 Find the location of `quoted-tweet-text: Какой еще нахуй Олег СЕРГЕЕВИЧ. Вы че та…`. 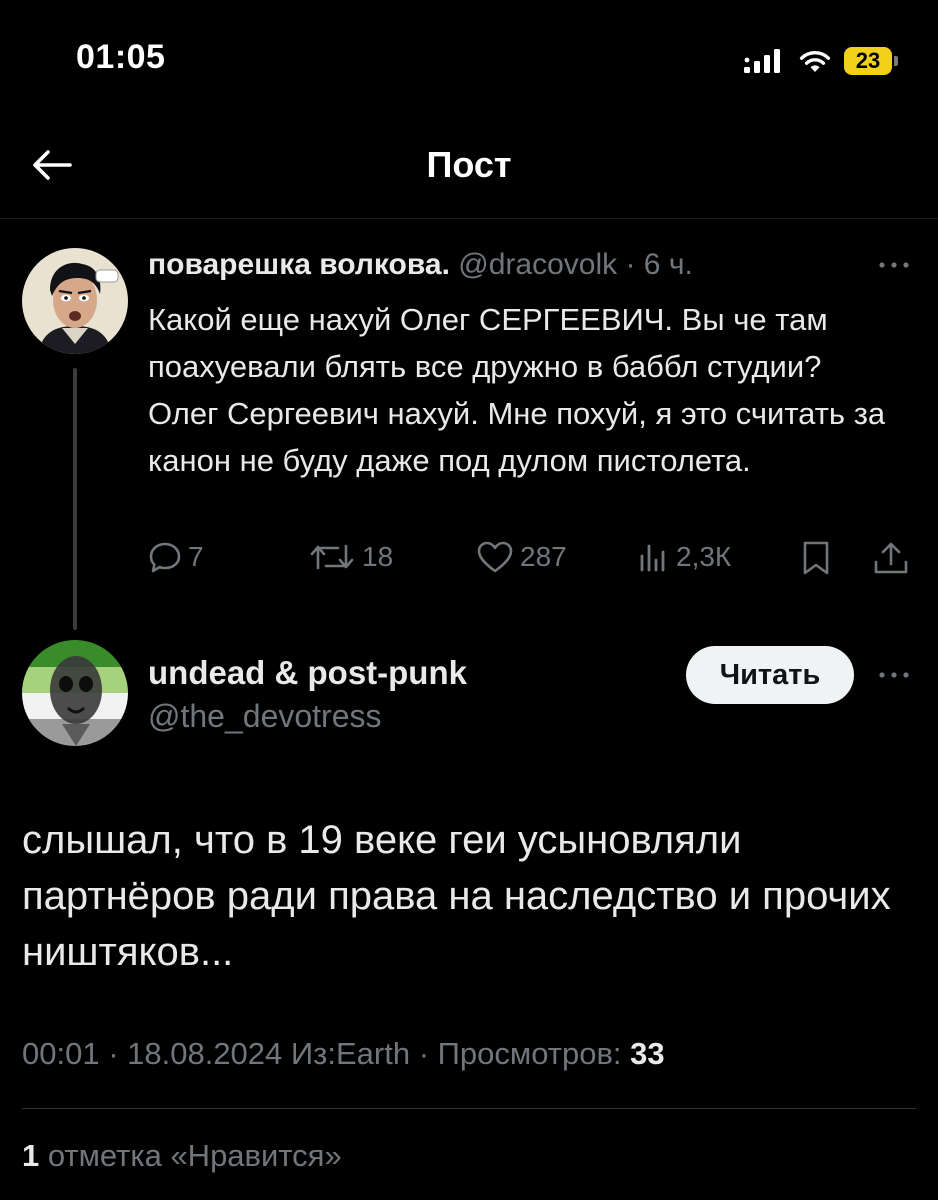

quoted-tweet-text: Какой еще нахуй Олег СЕРГЕЕВИЧ. Вы че та… is located at coordinates (517, 390).